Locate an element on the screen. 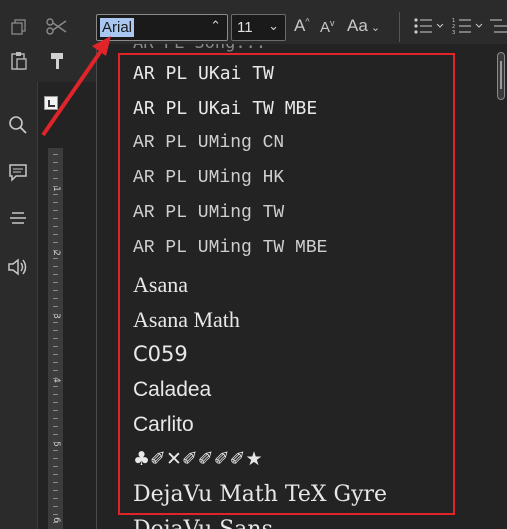 The height and width of the screenshot is (529, 507). comment-icon is located at coordinates (18, 172).